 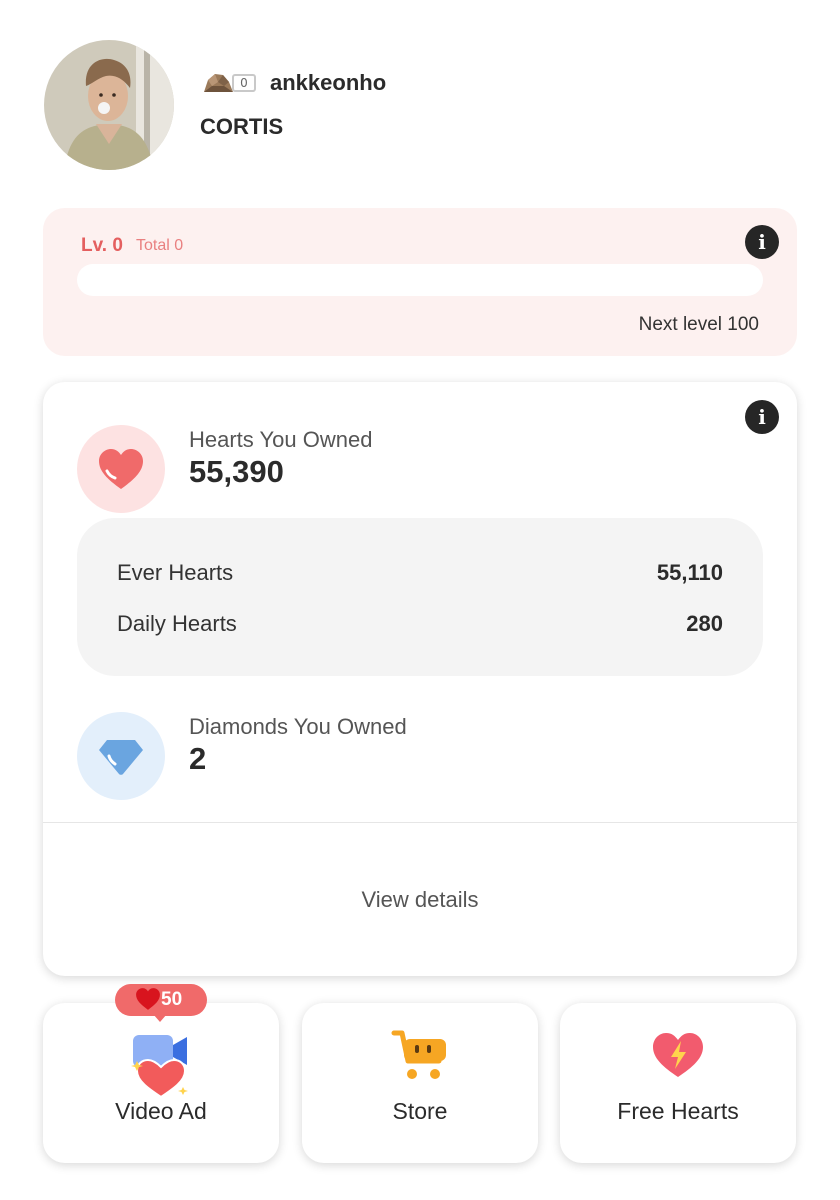 What do you see at coordinates (420, 624) in the screenshot?
I see `breakdown-row: Daily Hearts 280` at bounding box center [420, 624].